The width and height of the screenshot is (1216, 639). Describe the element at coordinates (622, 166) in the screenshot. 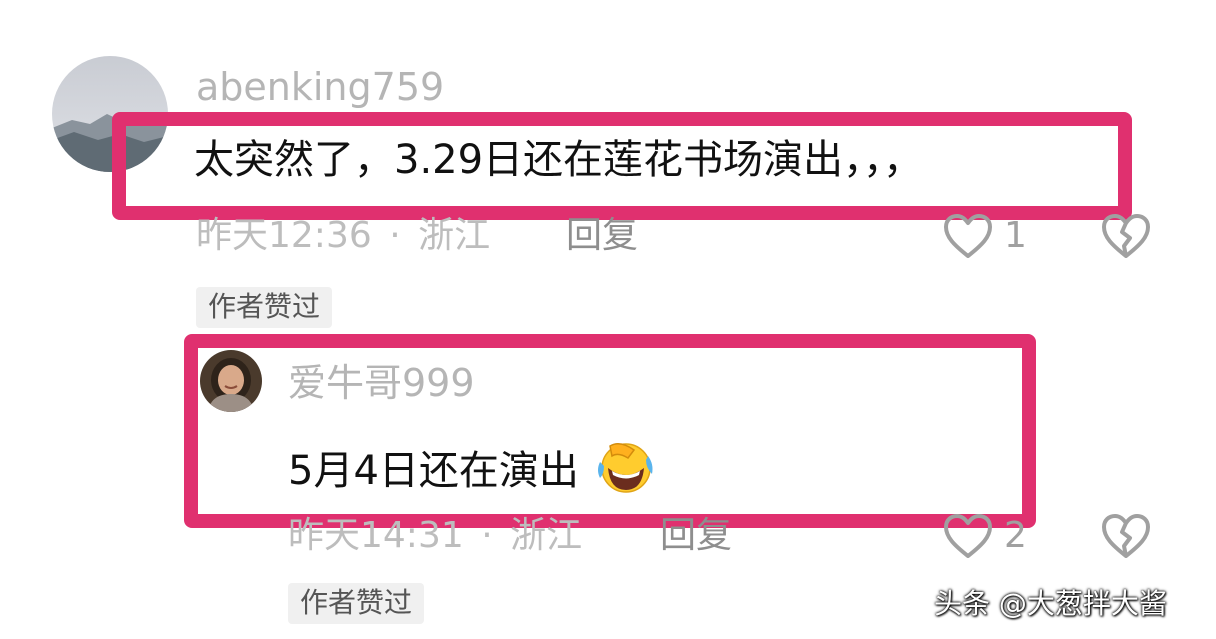

I see `highlight-box` at that location.